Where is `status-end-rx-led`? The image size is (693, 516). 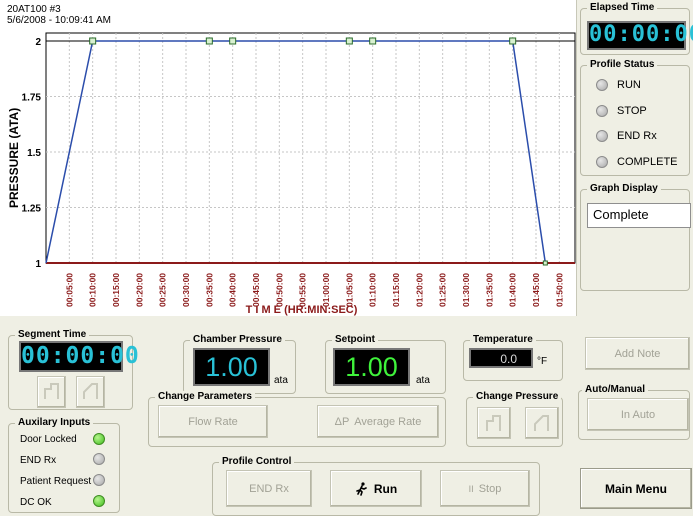 status-end-rx-led is located at coordinates (602, 136).